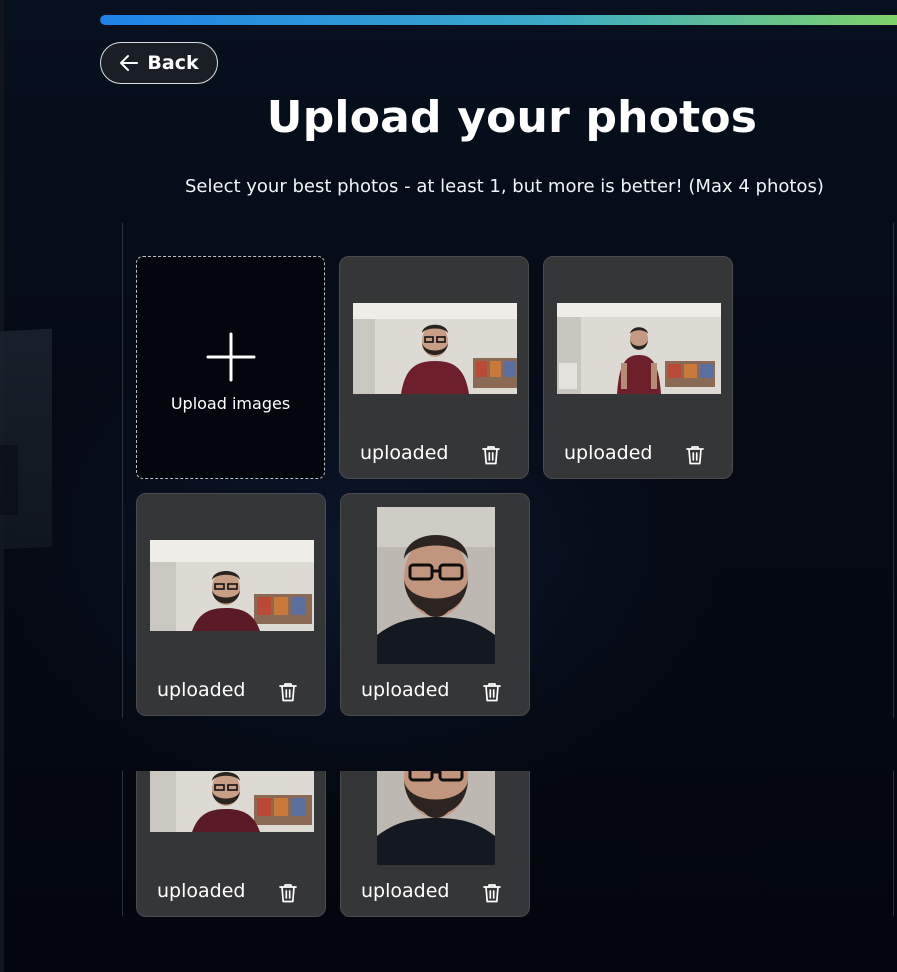 This screenshot has width=897, height=972. What do you see at coordinates (893, 470) in the screenshot?
I see `grid-divider-right` at bounding box center [893, 470].